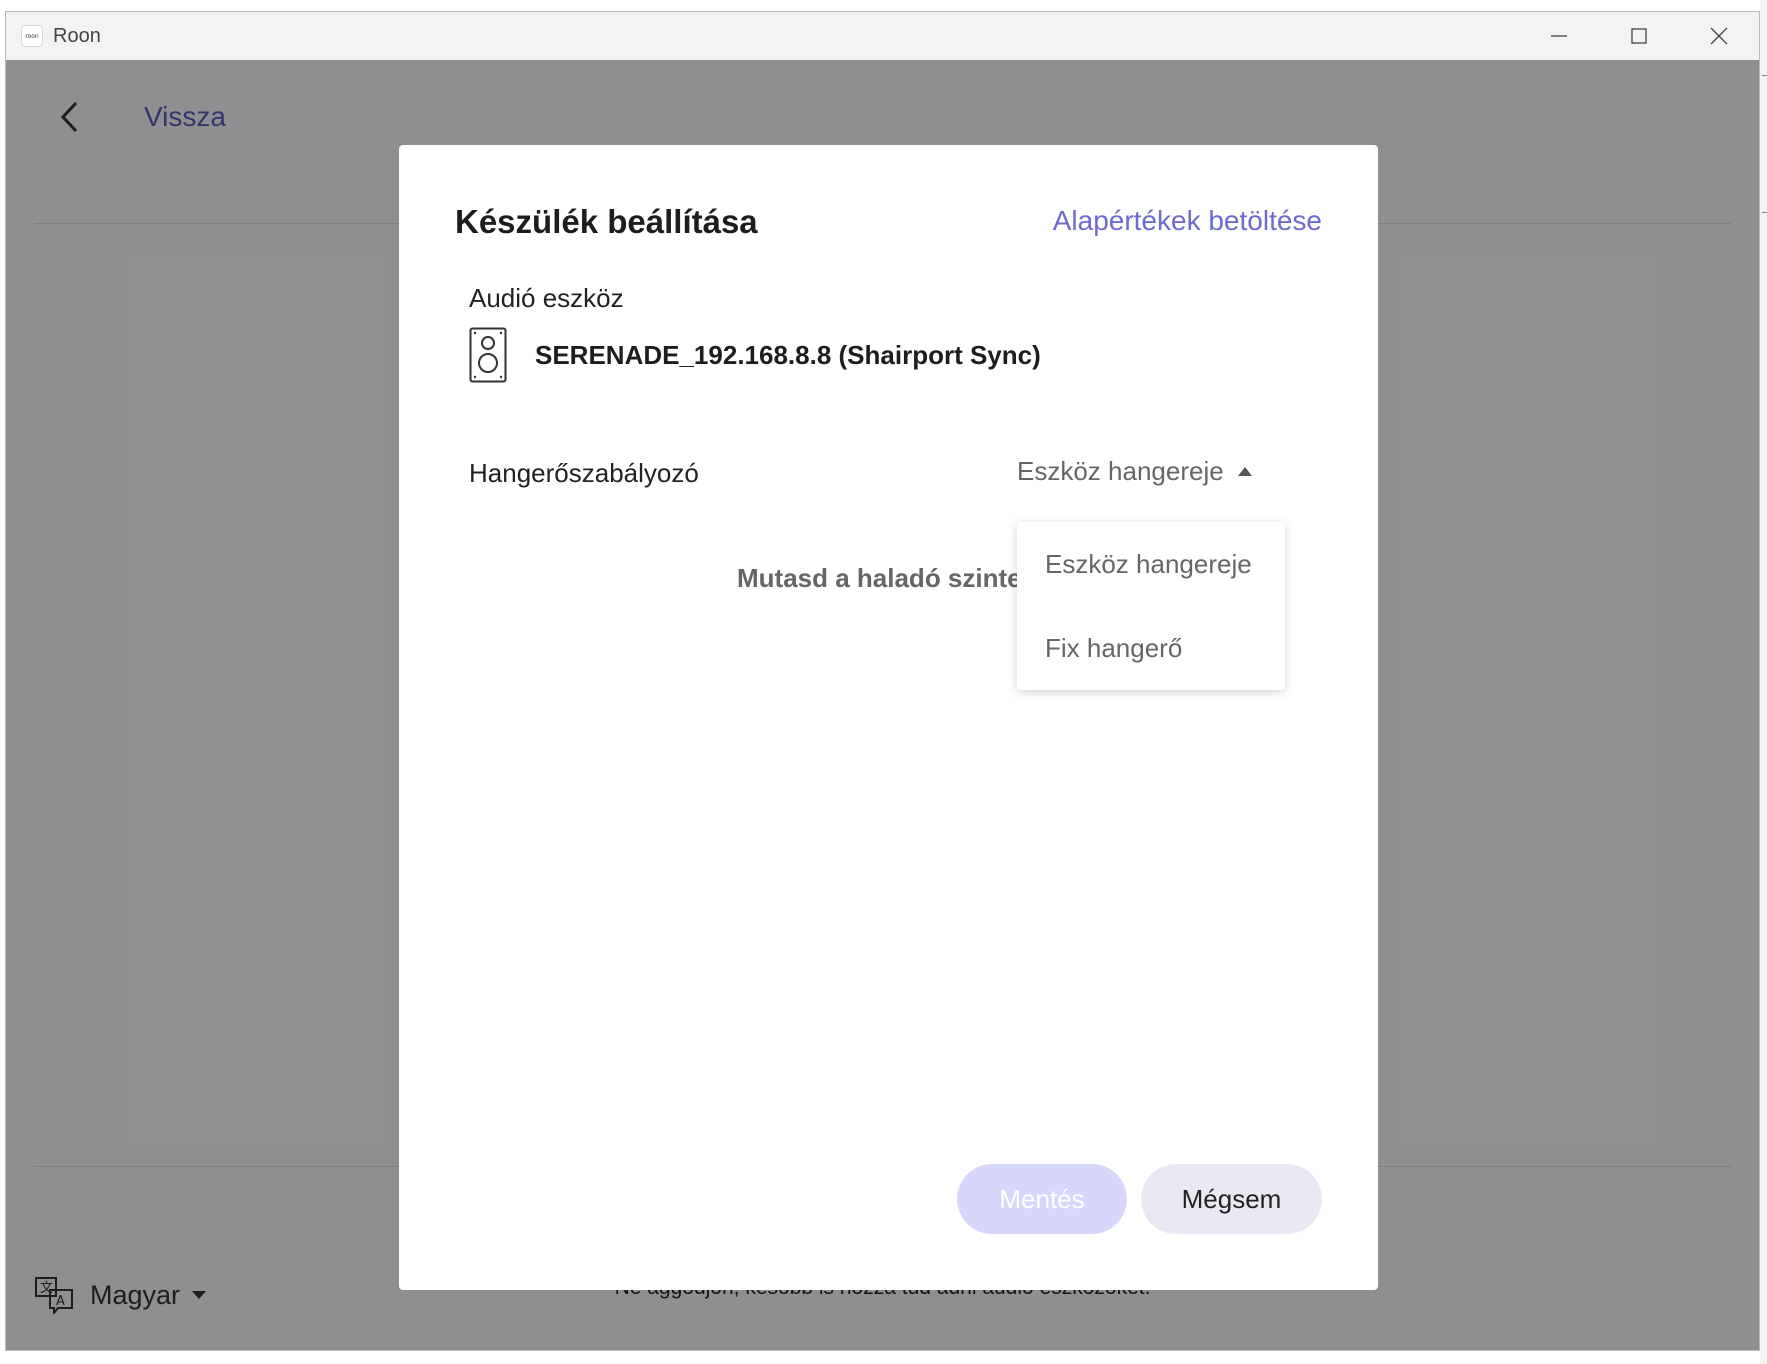  I want to click on minimize-icon, so click(1559, 36).